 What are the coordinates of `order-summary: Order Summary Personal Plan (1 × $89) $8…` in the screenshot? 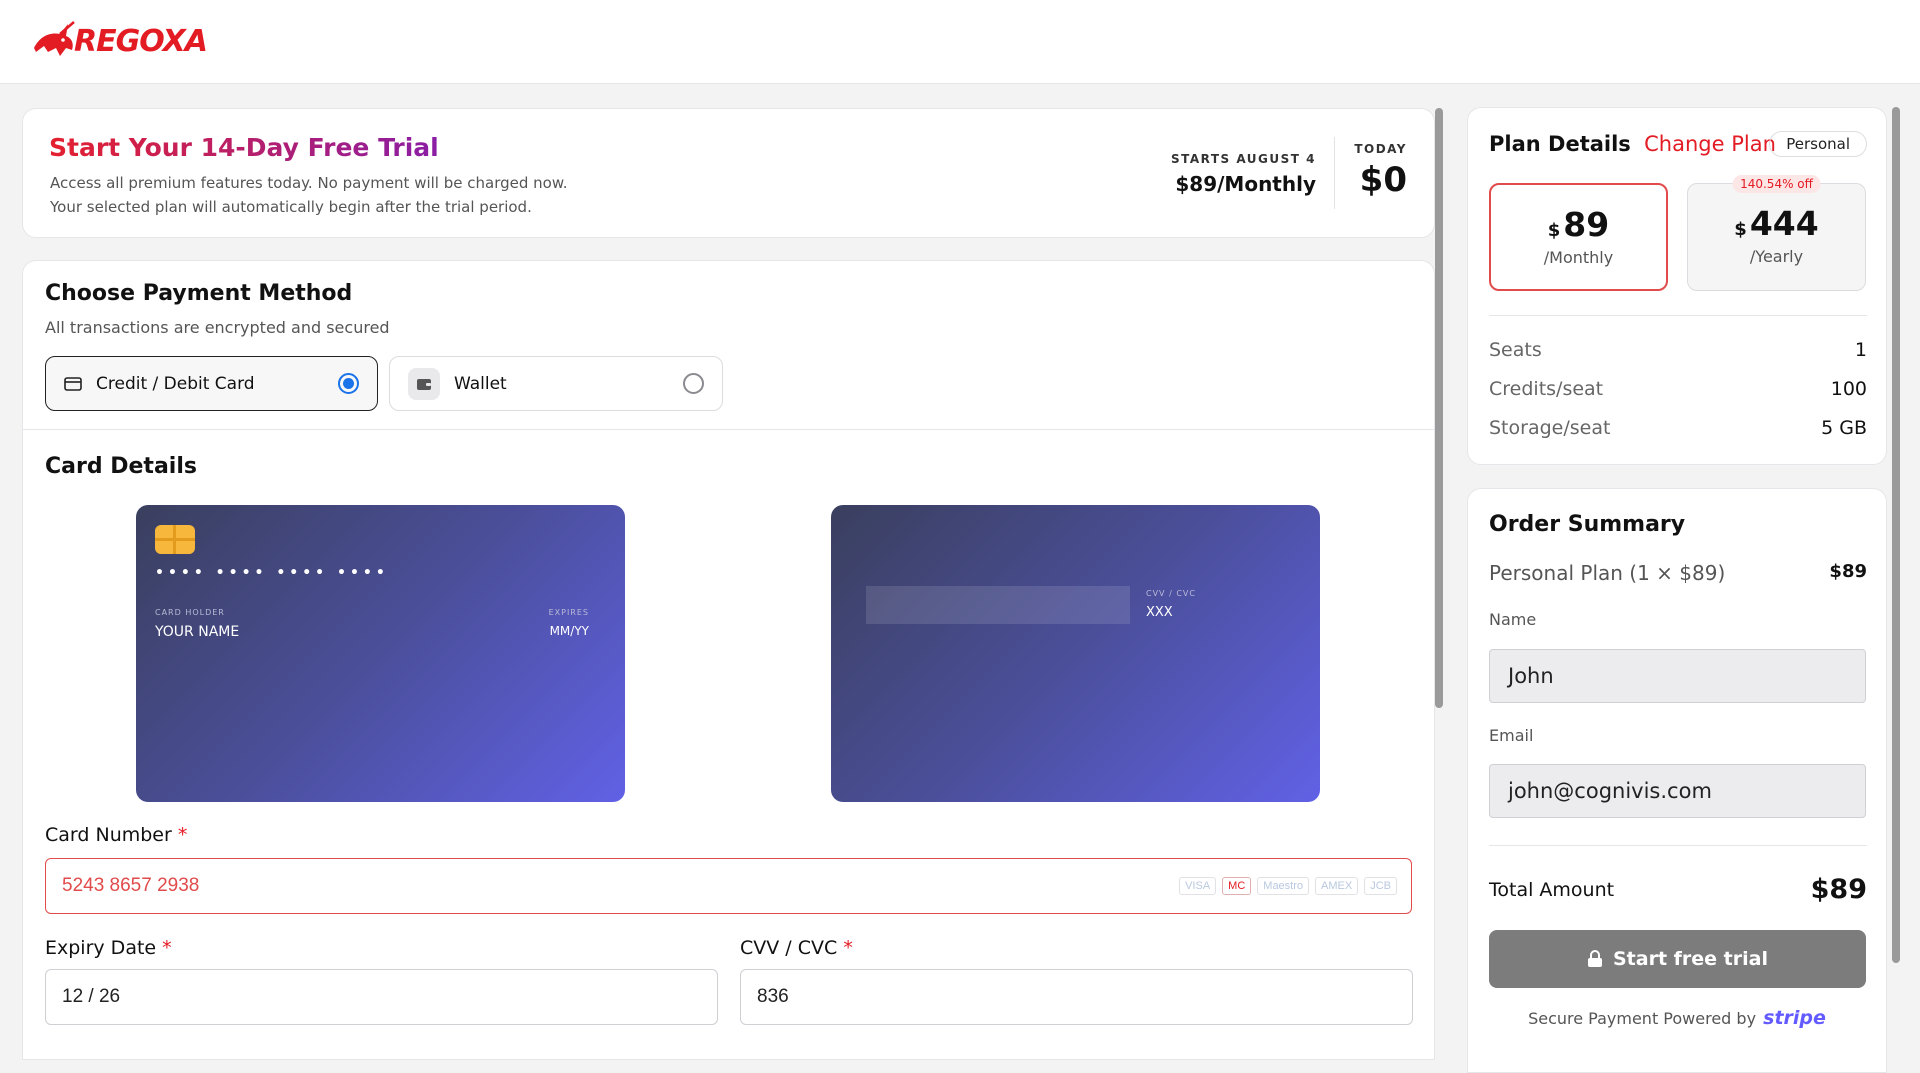 It's located at (1677, 780).